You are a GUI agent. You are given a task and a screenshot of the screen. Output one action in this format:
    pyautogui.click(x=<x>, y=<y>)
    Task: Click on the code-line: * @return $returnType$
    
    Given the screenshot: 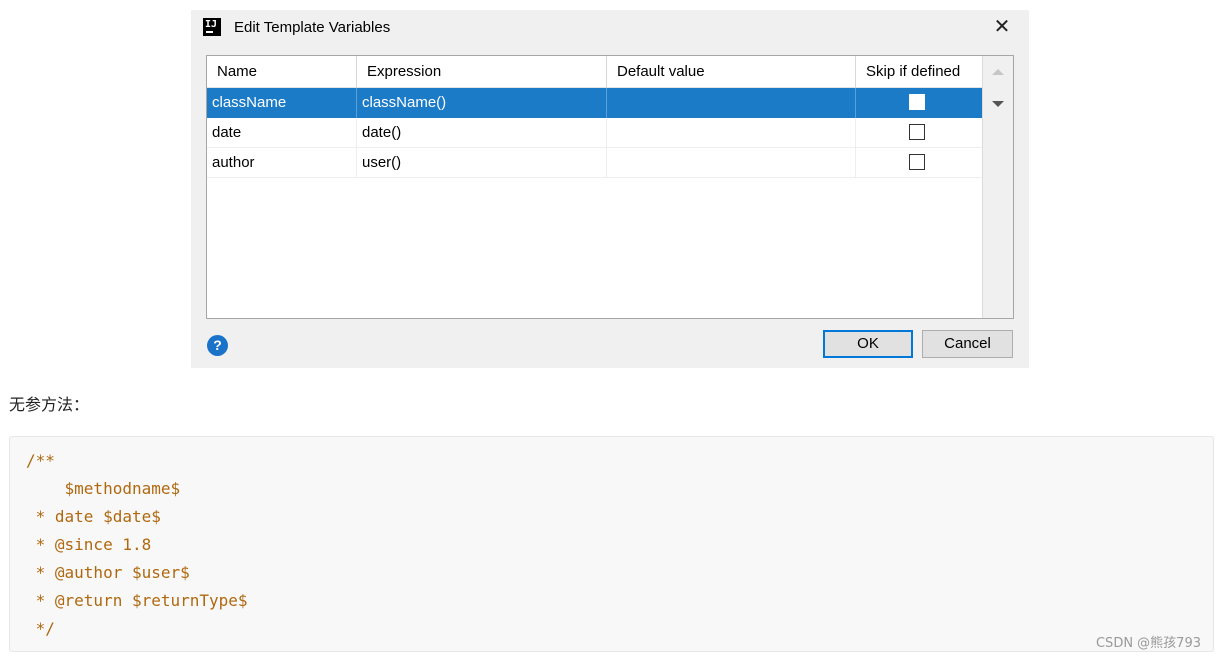 What is the action you would take?
    pyautogui.click(x=137, y=600)
    